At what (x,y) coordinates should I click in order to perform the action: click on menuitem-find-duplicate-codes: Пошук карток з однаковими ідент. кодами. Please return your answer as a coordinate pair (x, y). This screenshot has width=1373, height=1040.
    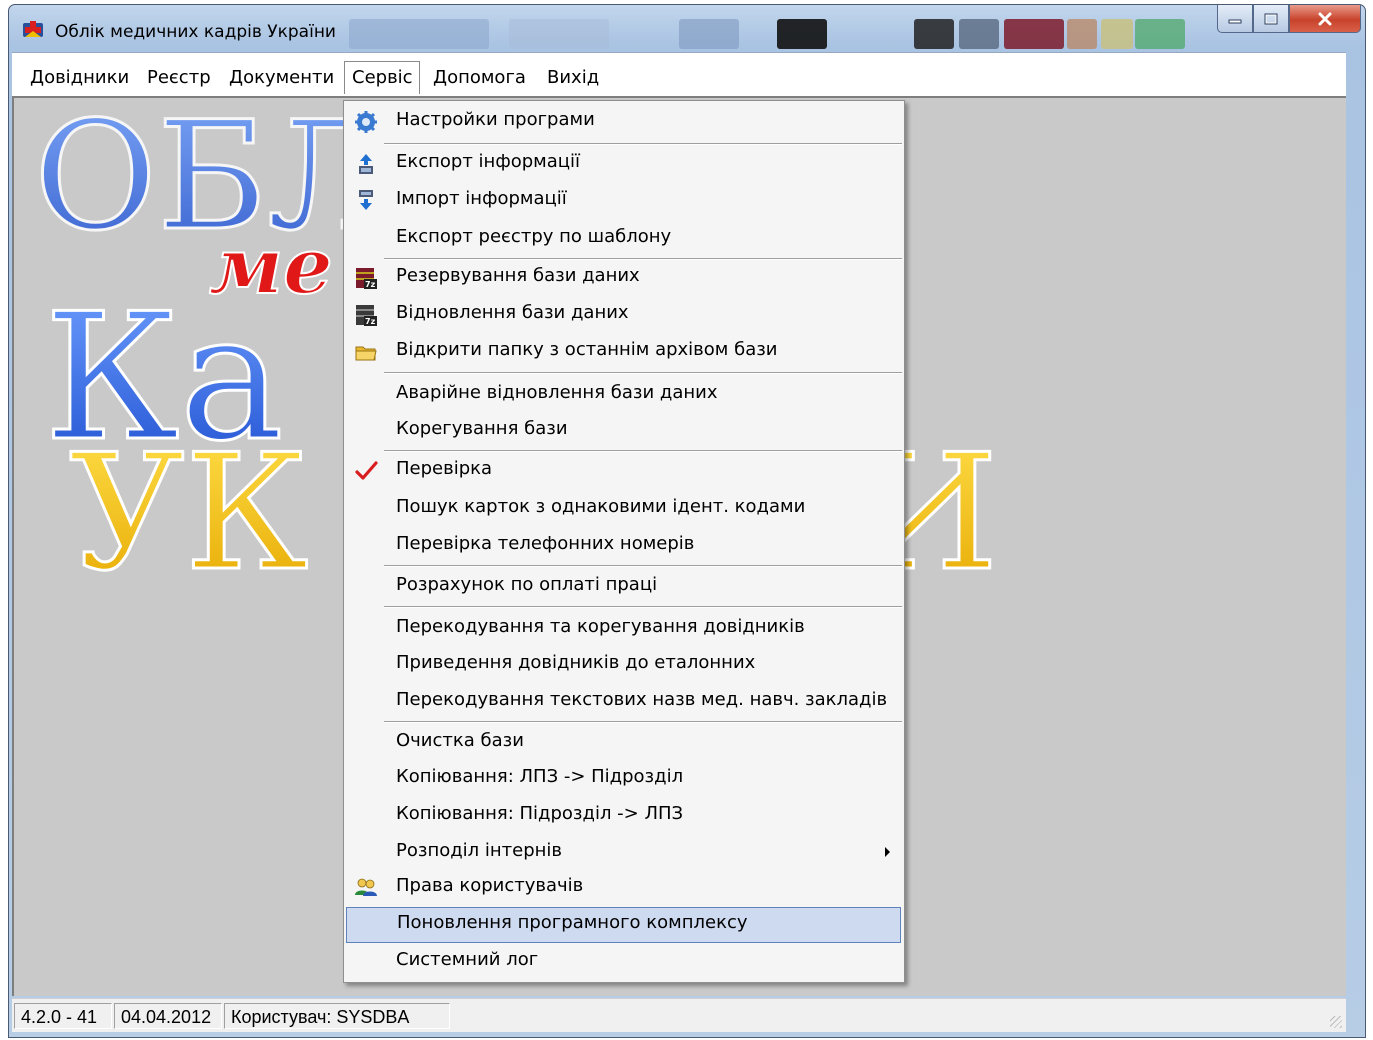
    Looking at the image, I should click on (624, 508).